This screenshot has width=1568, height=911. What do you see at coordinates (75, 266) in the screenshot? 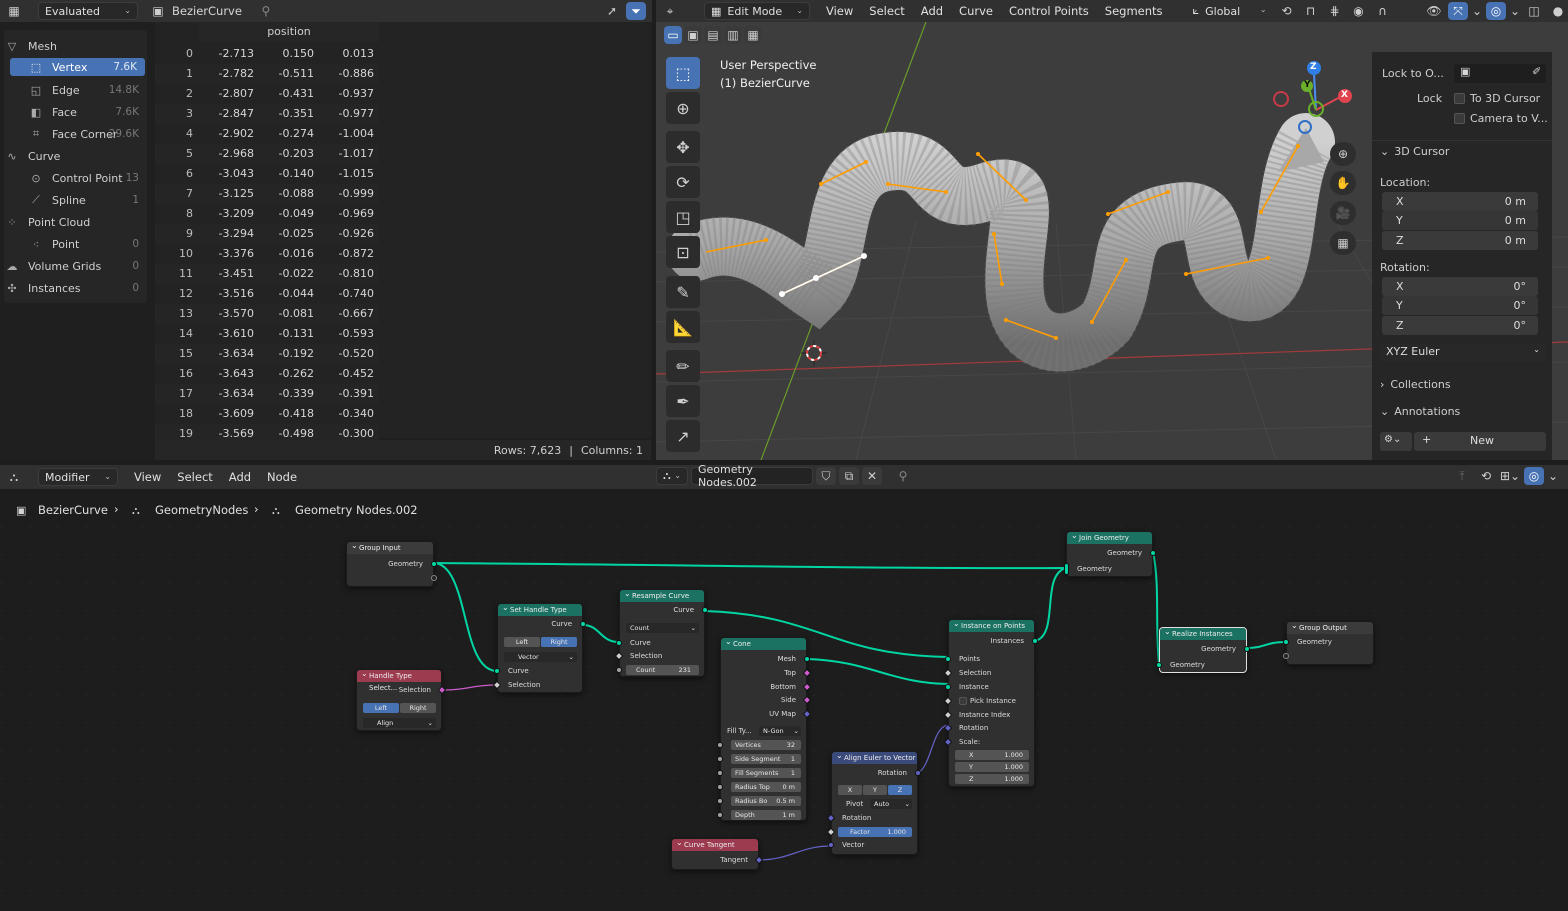
I see `tree-item-volume-grids: ☁ Volume Grids 0` at bounding box center [75, 266].